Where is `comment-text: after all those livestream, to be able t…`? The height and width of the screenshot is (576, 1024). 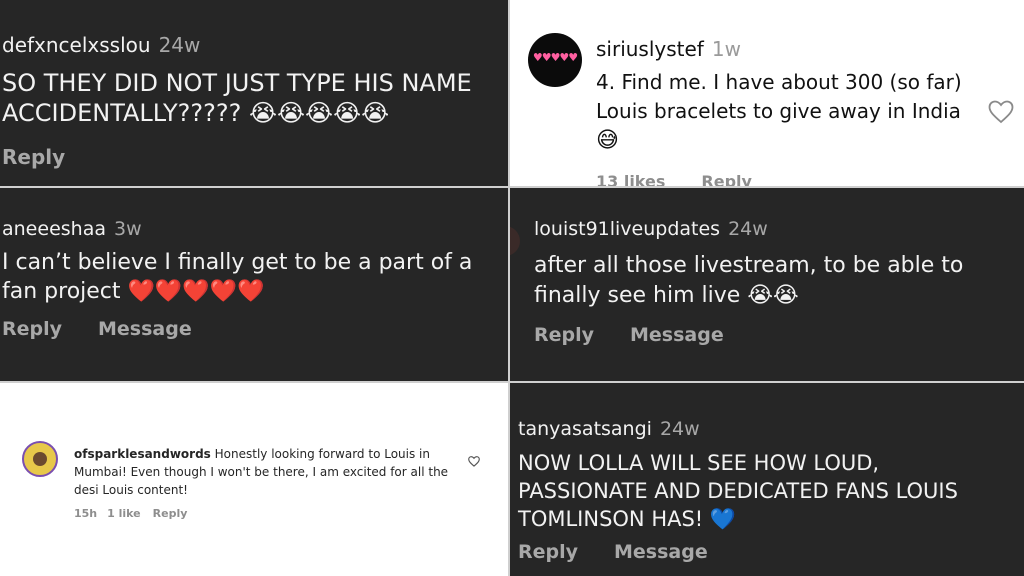
comment-text: after all those livestream, to be able t… is located at coordinates (774, 281).